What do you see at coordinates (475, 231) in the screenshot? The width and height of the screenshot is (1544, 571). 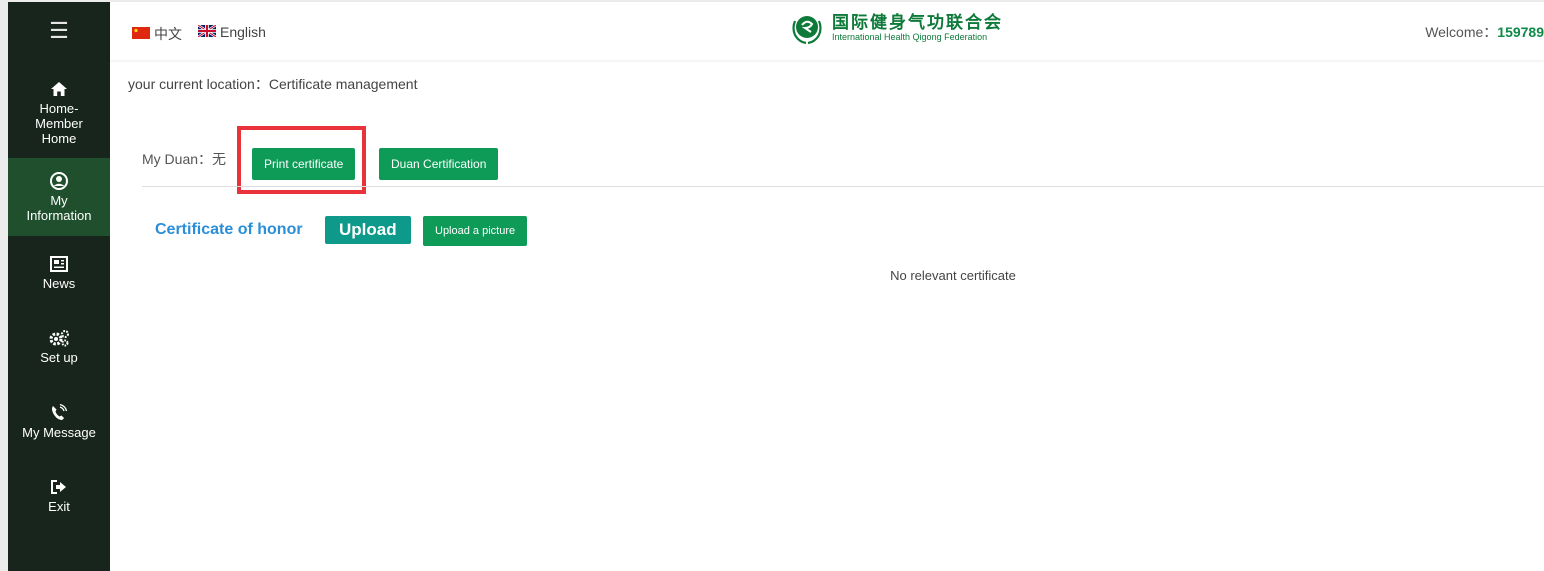 I see `upload-picture-button: Upload a picture` at bounding box center [475, 231].